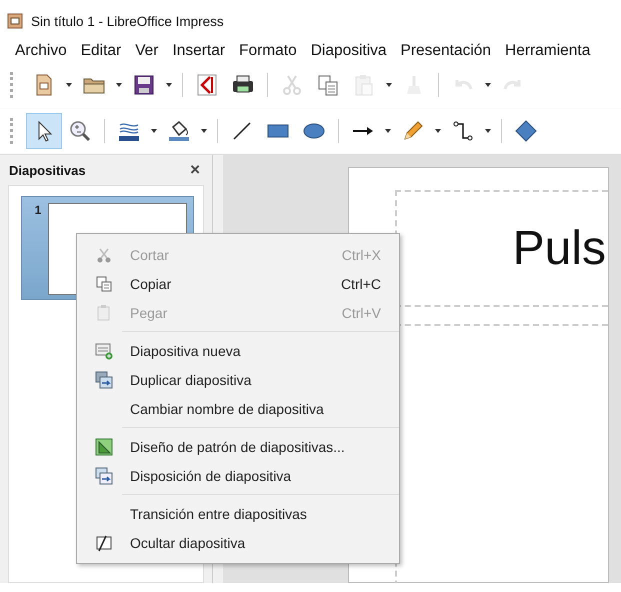 The image size is (621, 592). I want to click on slide-number: 1, so click(38, 210).